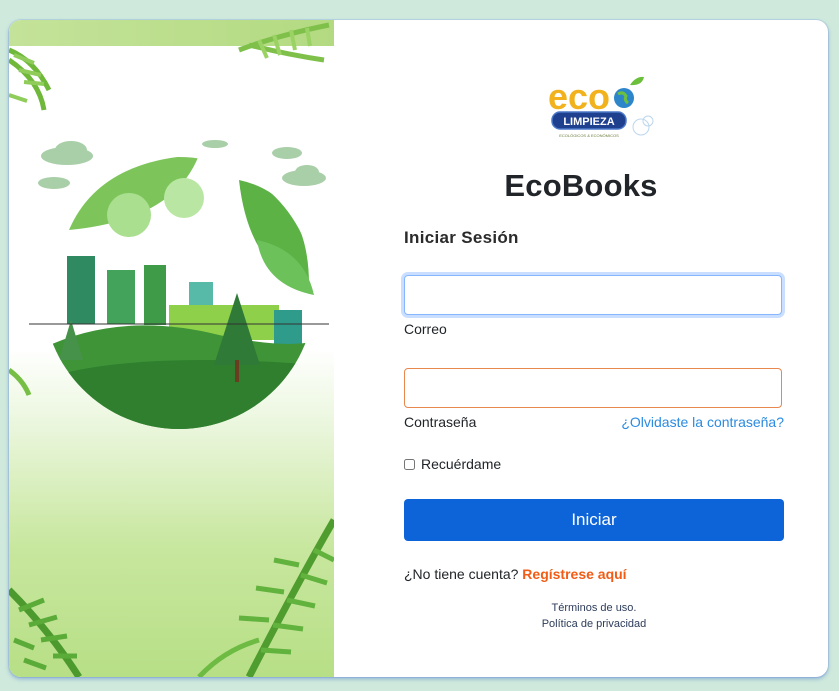 This screenshot has height=691, width=839. Describe the element at coordinates (702, 422) in the screenshot. I see `forgot-password-link: ¿Olvidaste la contraseña?` at that location.